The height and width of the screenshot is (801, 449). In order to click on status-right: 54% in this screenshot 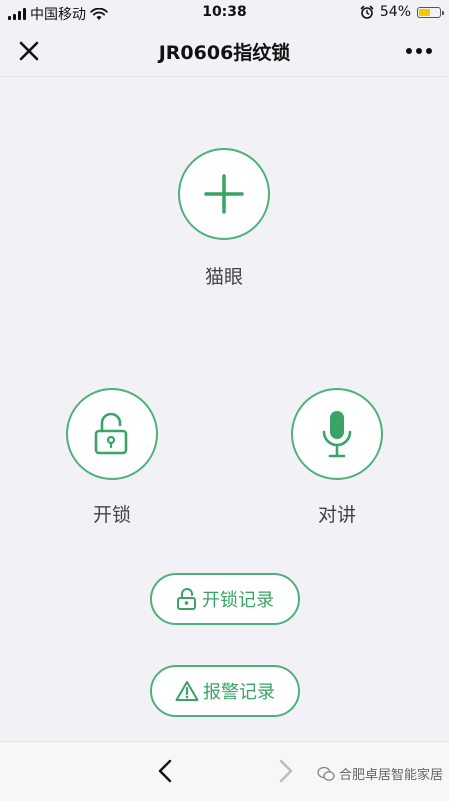, I will do `click(402, 12)`.